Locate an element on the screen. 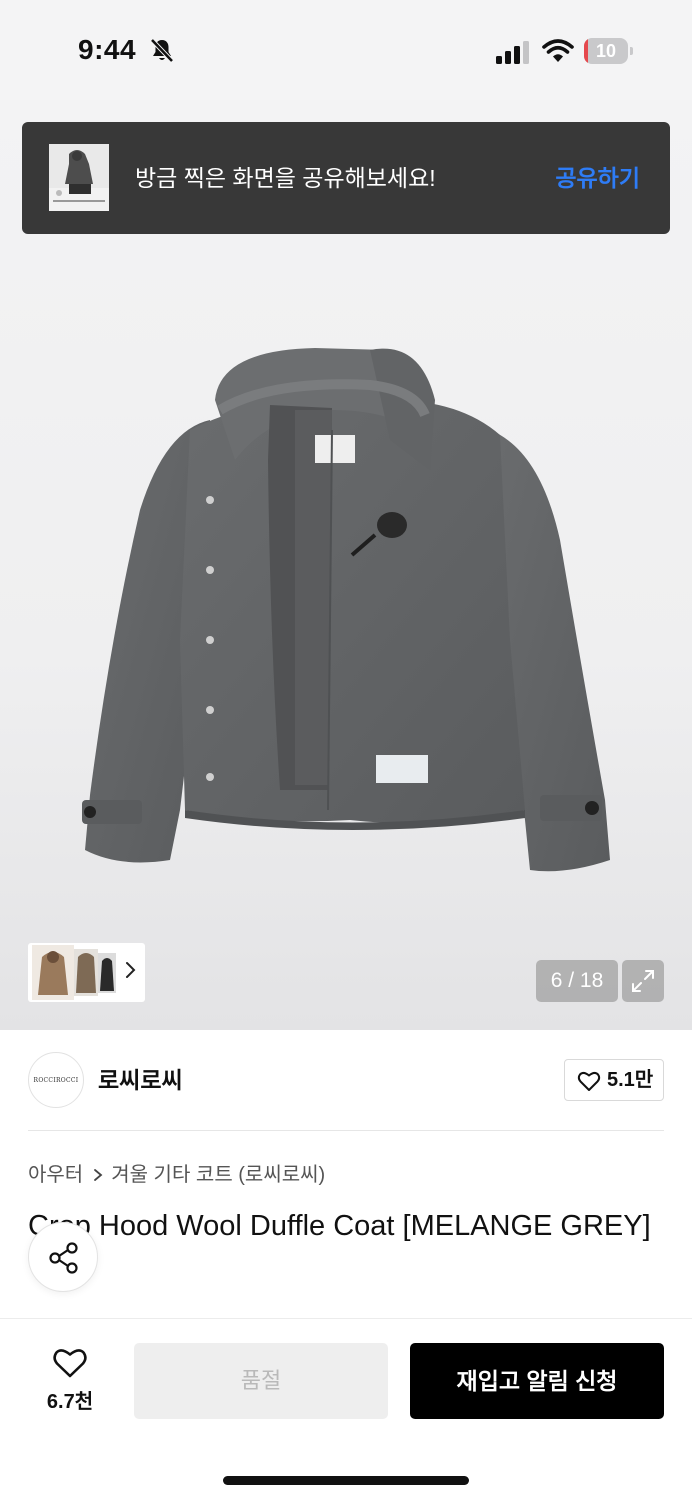 The height and width of the screenshot is (1500, 692). soldout-button: 품절 is located at coordinates (261, 1381).